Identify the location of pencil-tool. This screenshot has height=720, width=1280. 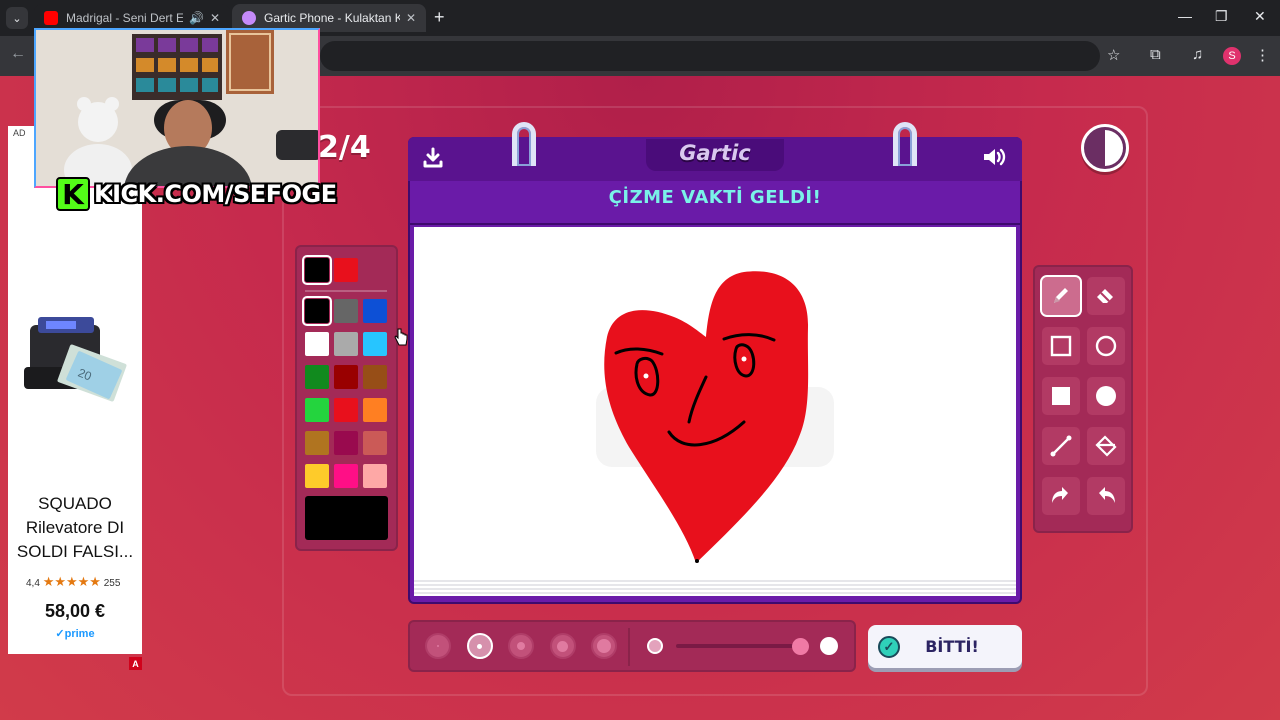
(1061, 296).